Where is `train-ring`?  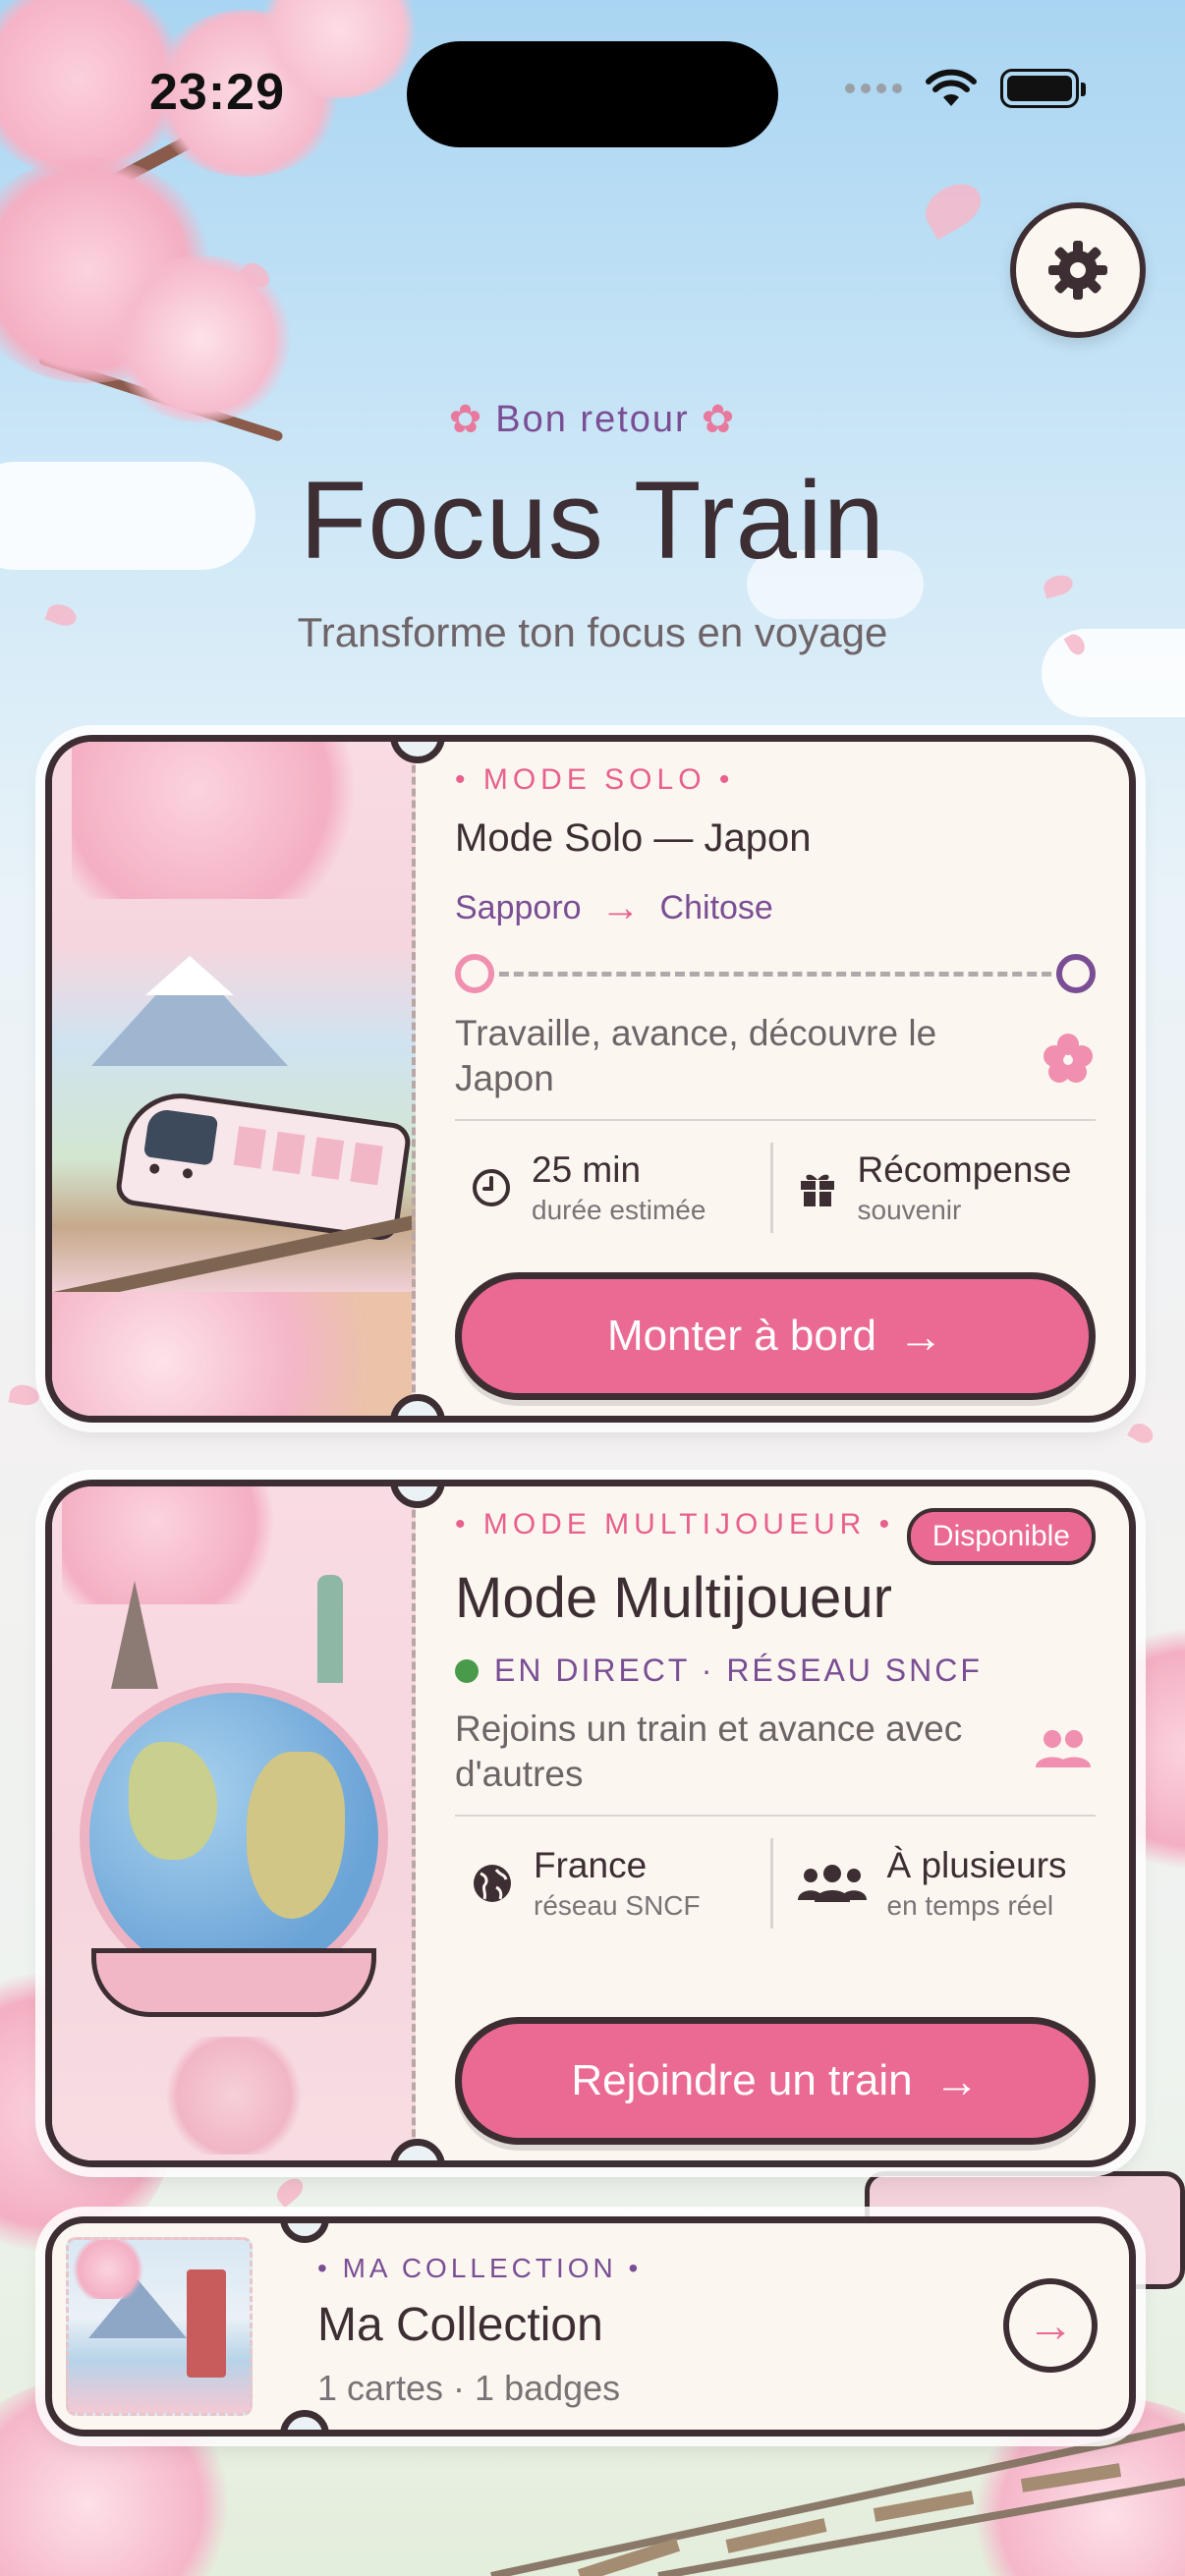
train-ring is located at coordinates (234, 1982).